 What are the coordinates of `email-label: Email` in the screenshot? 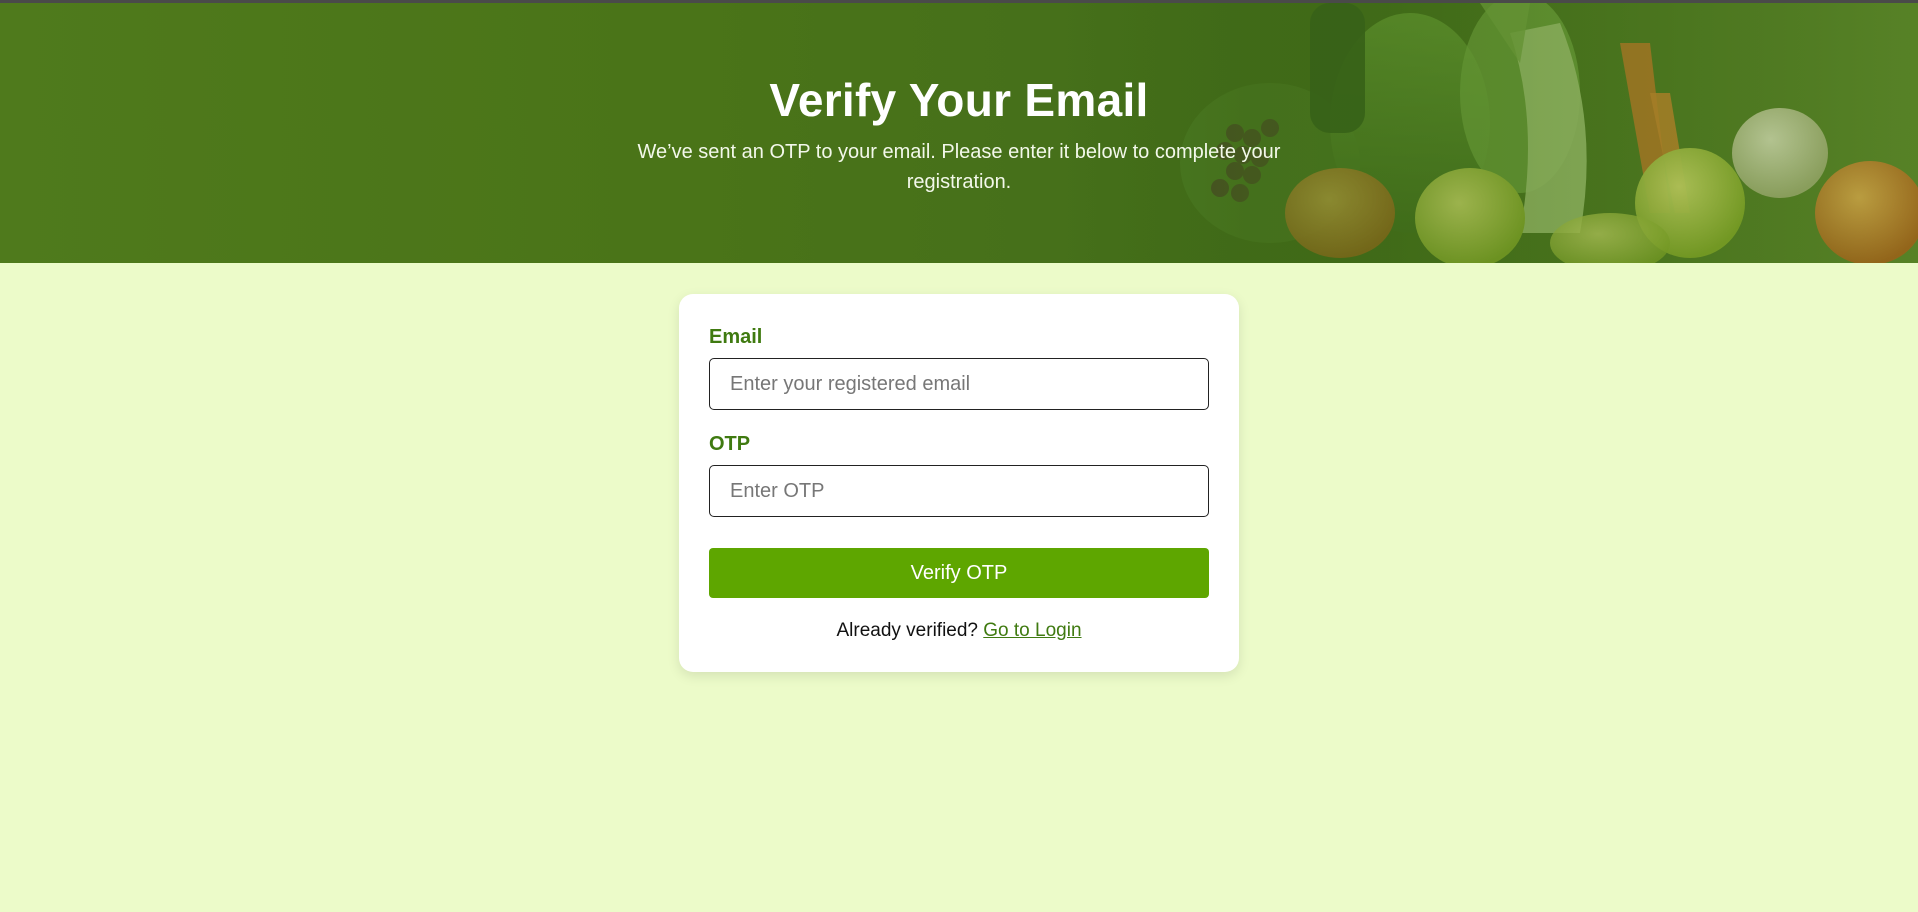 It's located at (736, 337).